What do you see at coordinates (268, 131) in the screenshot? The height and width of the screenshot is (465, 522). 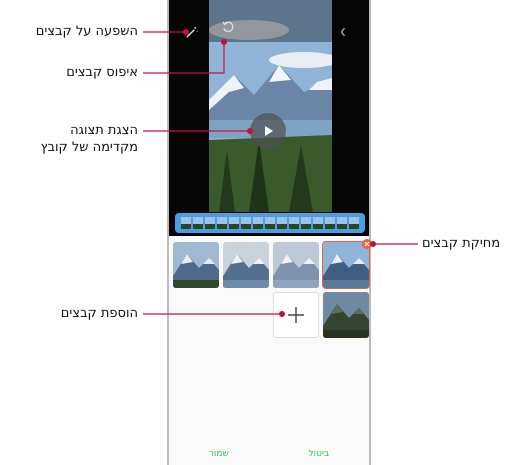 I see `play-icon` at bounding box center [268, 131].